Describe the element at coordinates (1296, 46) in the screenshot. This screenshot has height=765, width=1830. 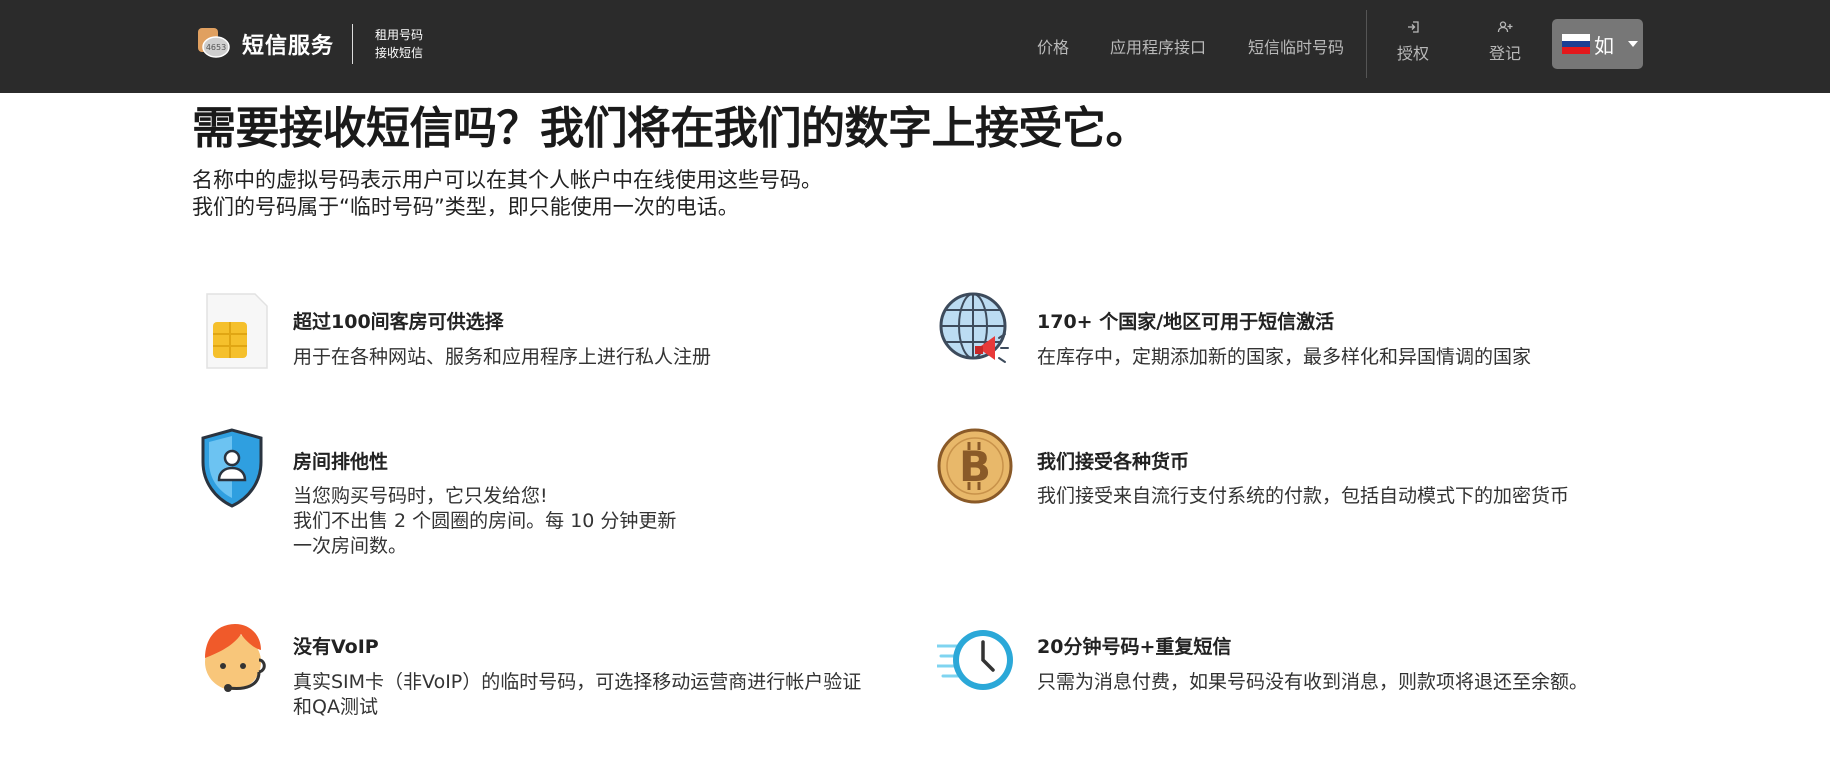
I see `nav-temp-numbers-link: 短信临时号码` at that location.